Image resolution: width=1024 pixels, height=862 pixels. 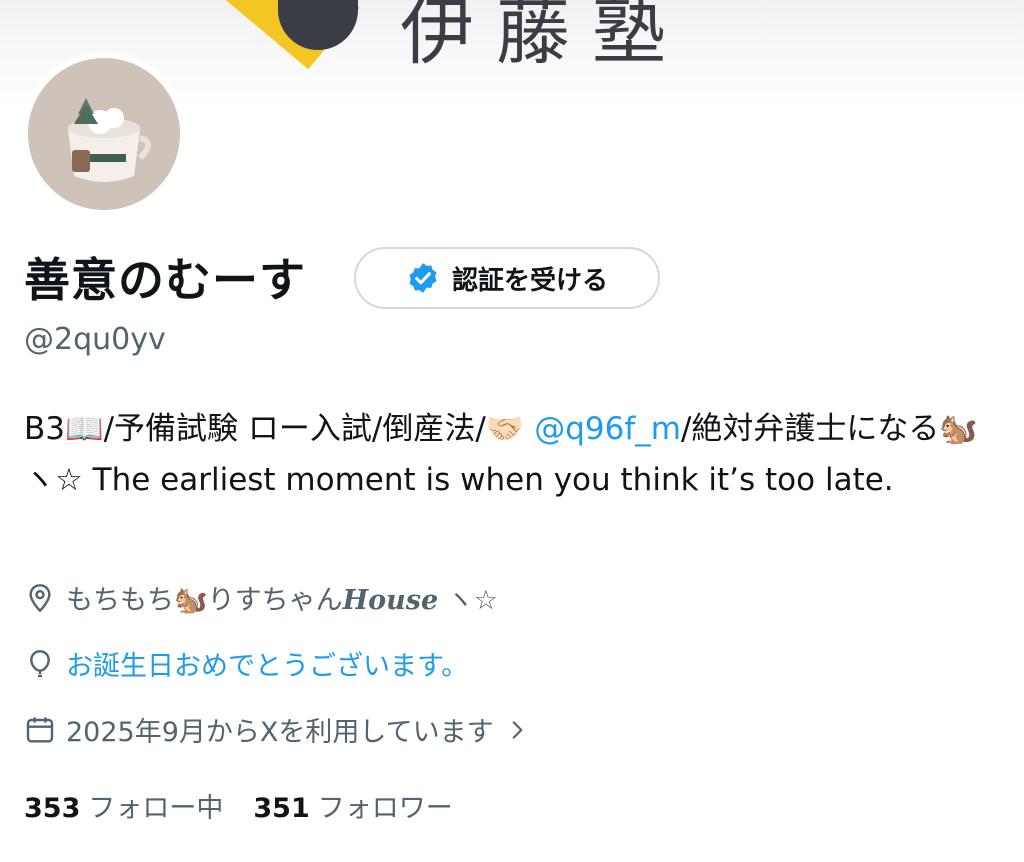 I want to click on location-icon, so click(x=40, y=597).